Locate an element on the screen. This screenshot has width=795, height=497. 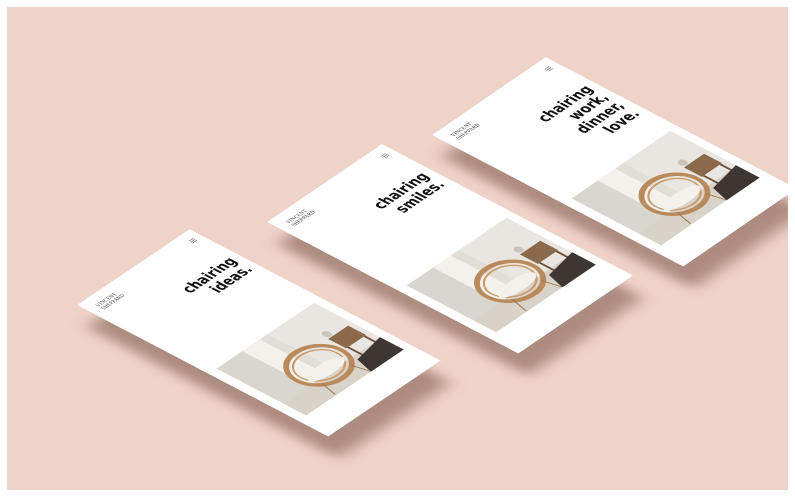
card-headline: chairing ideas. is located at coordinates (208, 285).